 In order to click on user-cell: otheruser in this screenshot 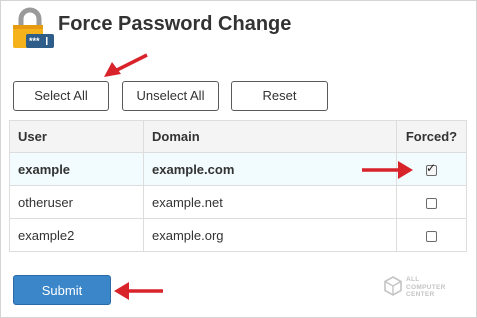, I will do `click(76, 202)`.